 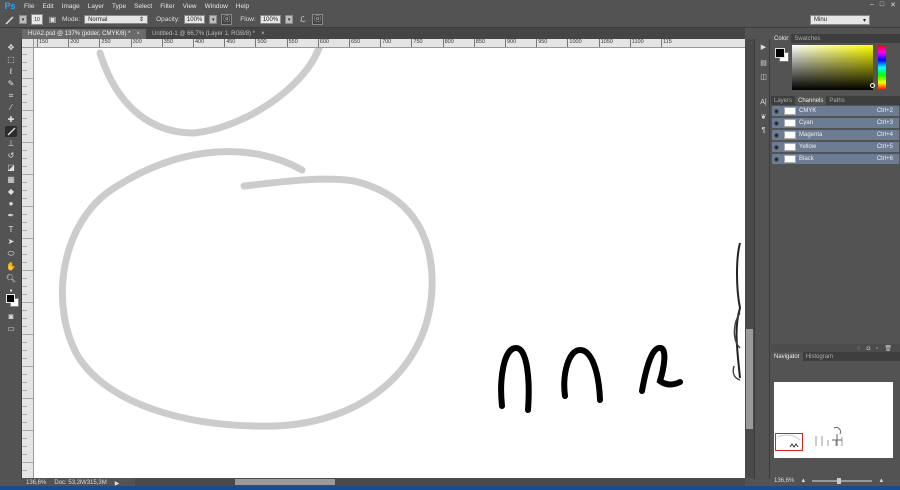 I want to click on ruler-tick, so click(x=24, y=310).